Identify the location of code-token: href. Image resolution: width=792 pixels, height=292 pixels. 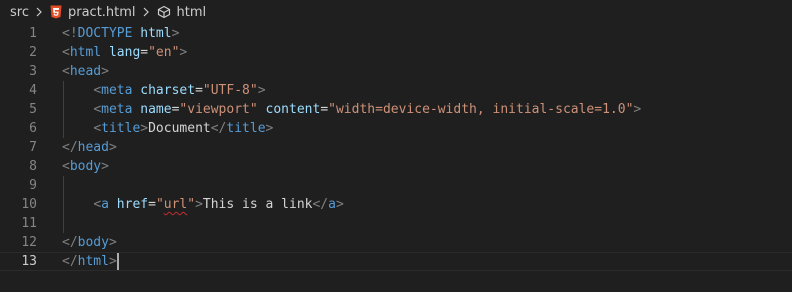
(132, 204).